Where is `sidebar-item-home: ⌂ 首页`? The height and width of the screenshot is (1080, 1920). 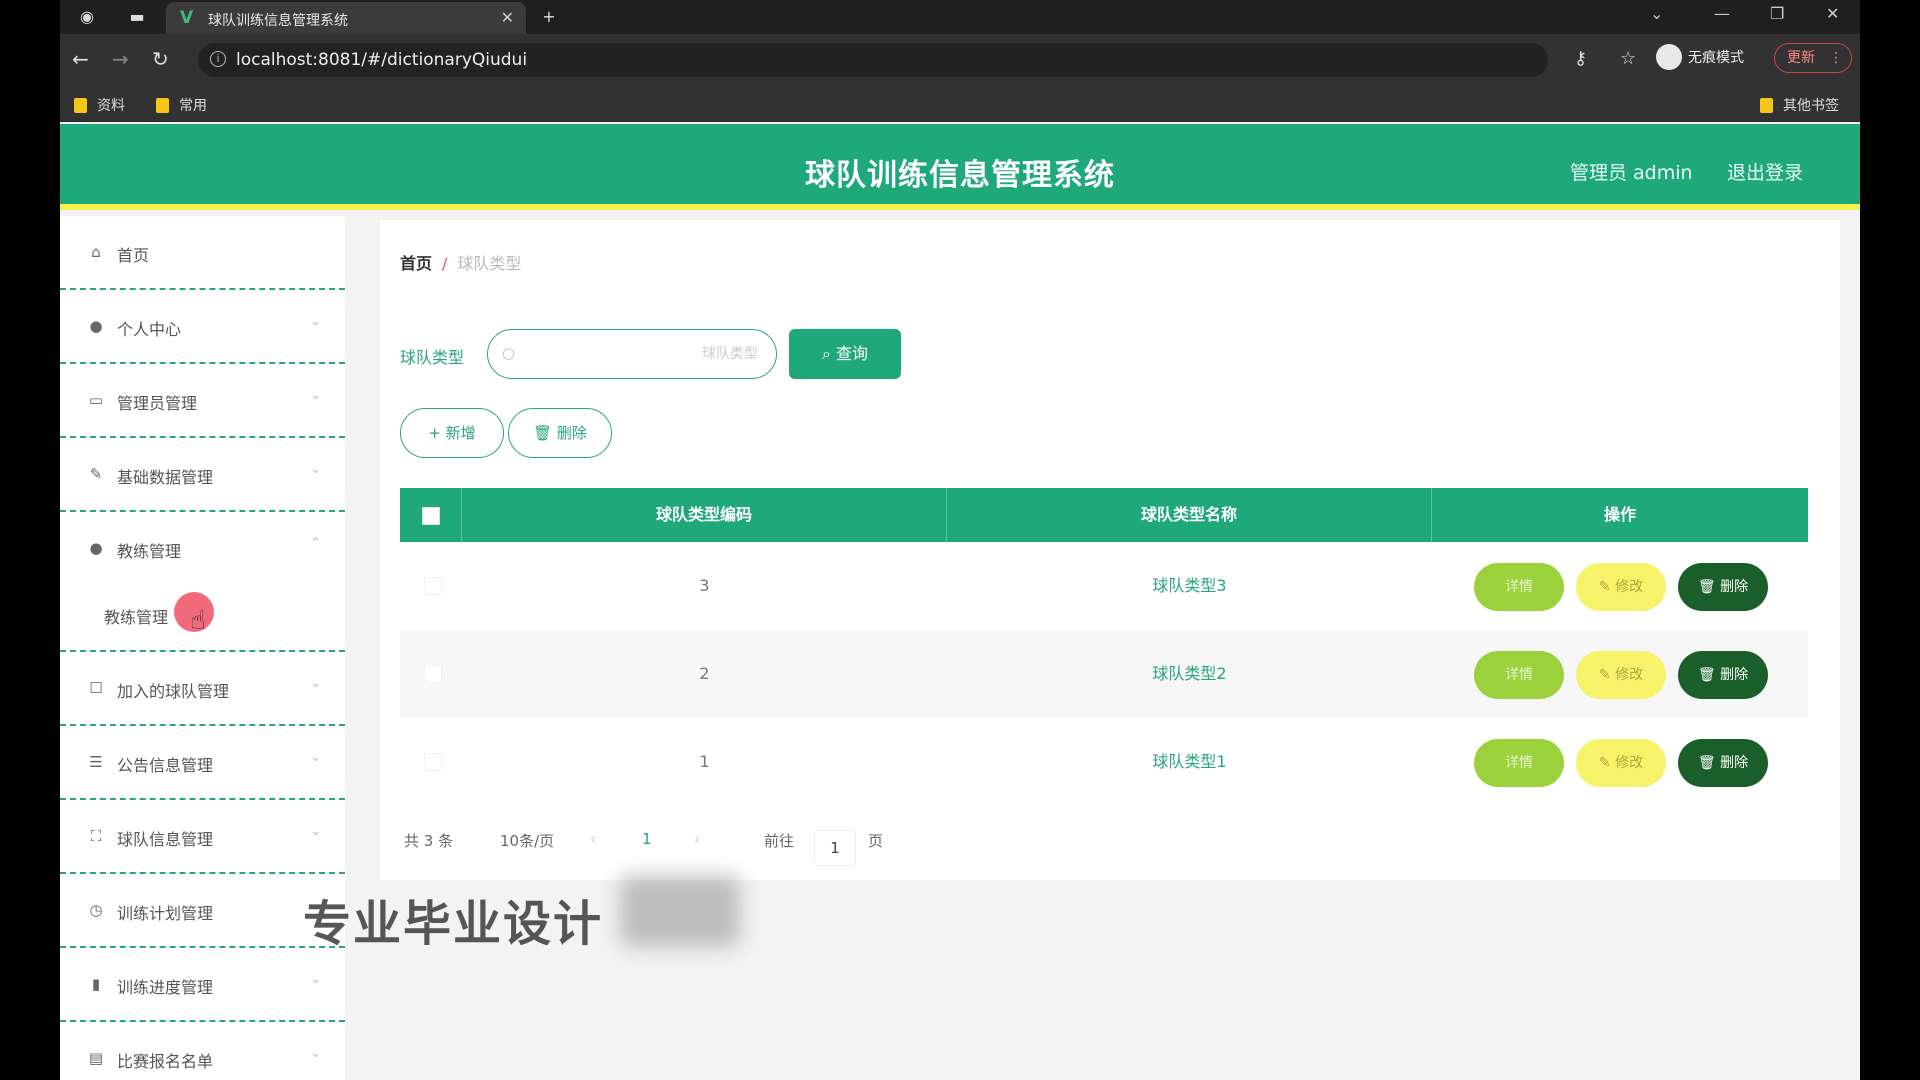
sidebar-item-home: ⌂ 首页 is located at coordinates (202, 253).